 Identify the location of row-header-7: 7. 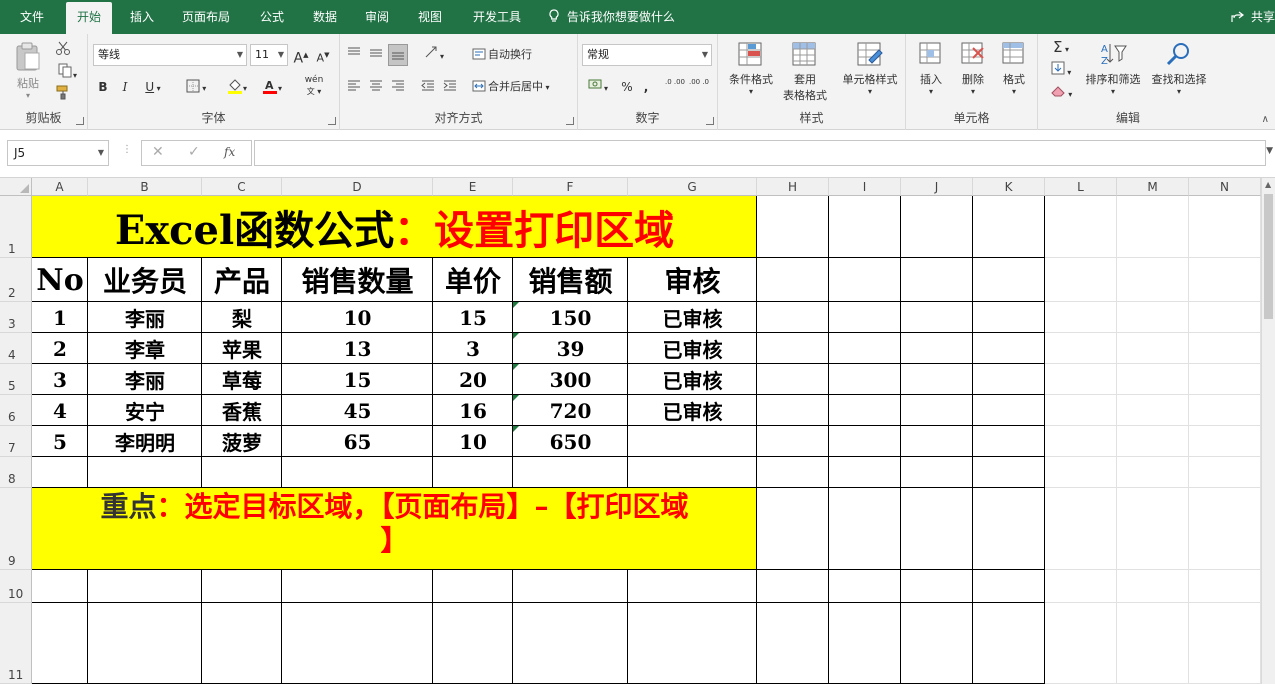
(16, 441).